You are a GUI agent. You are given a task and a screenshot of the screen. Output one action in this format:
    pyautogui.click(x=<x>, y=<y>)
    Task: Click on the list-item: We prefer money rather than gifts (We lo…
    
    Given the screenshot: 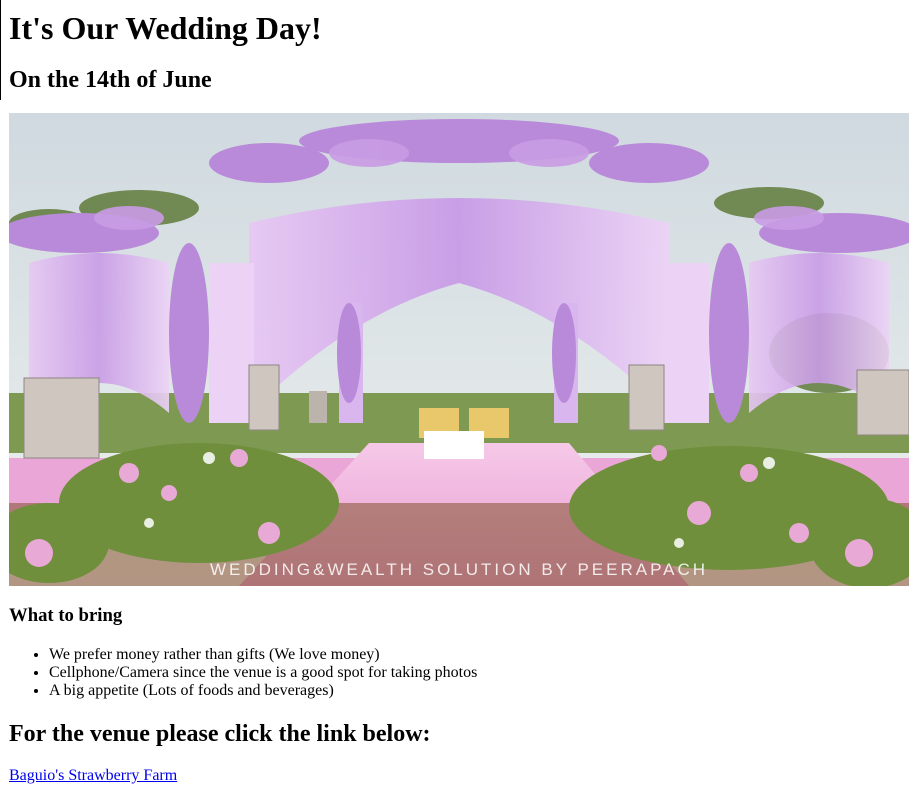 What is the action you would take?
    pyautogui.click(x=263, y=655)
    